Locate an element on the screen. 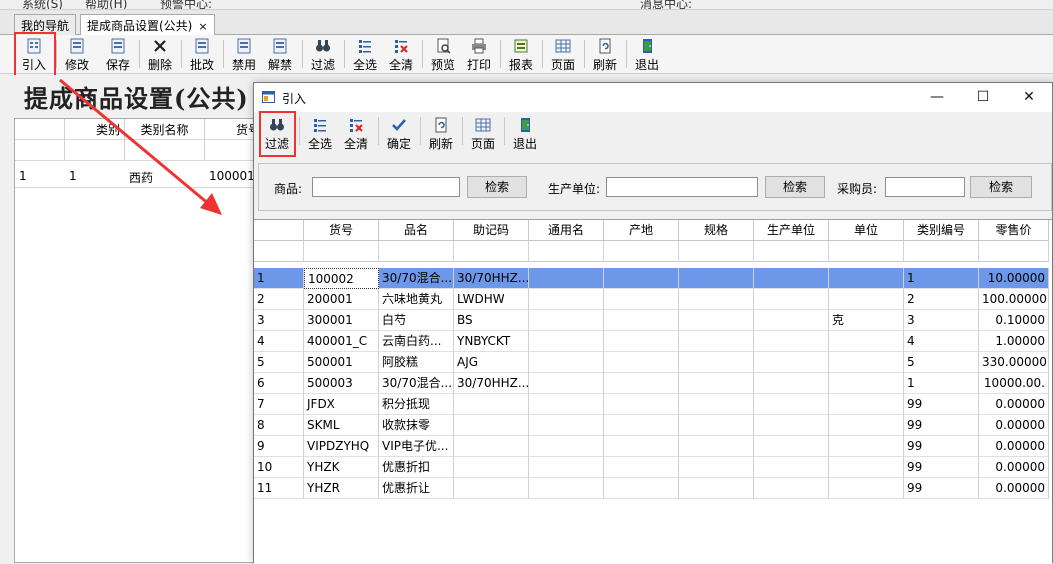 The height and width of the screenshot is (564, 1053). table-row: 1 100002 30/70混合... 30/70HHZ... 1 10.00000 is located at coordinates (653, 278).